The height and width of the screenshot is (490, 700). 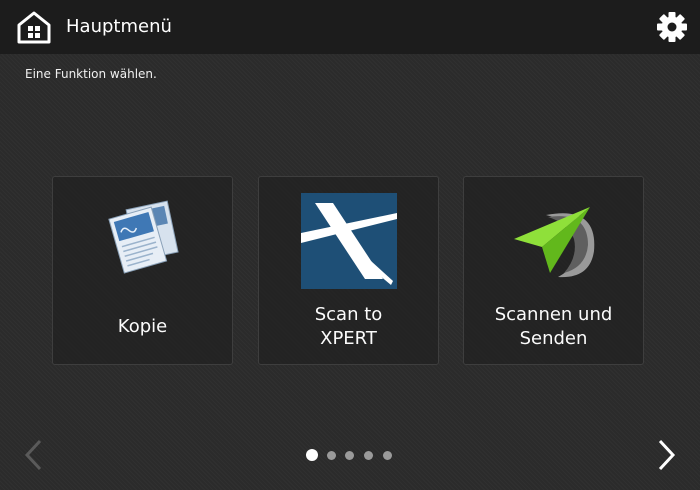 I want to click on chevron-right-icon, so click(x=667, y=455).